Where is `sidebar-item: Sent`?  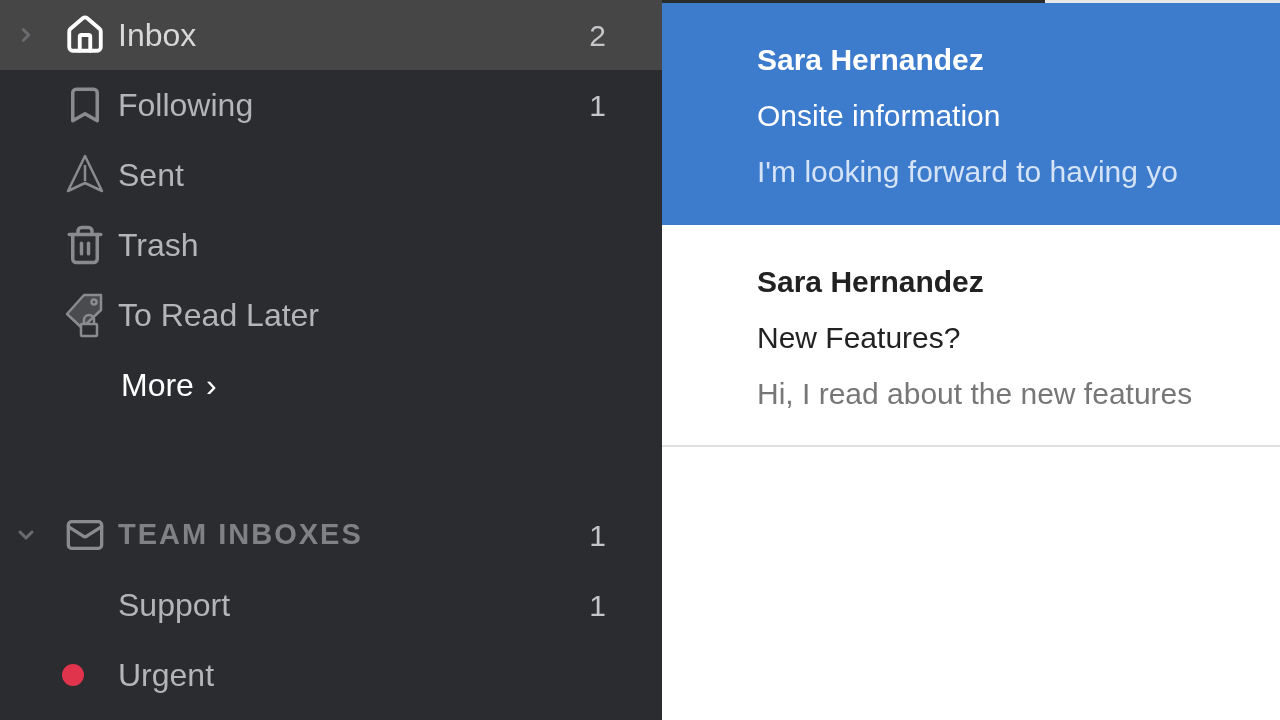 sidebar-item: Sent is located at coordinates (331, 175).